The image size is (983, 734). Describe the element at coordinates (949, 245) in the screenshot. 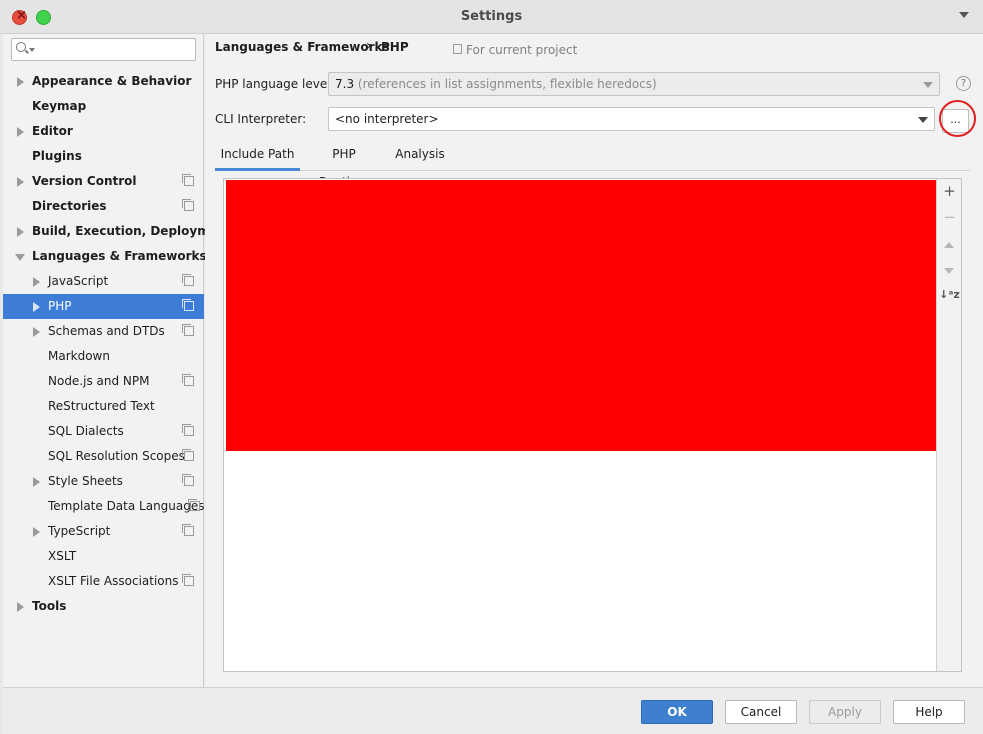

I see `move-up-icon` at that location.